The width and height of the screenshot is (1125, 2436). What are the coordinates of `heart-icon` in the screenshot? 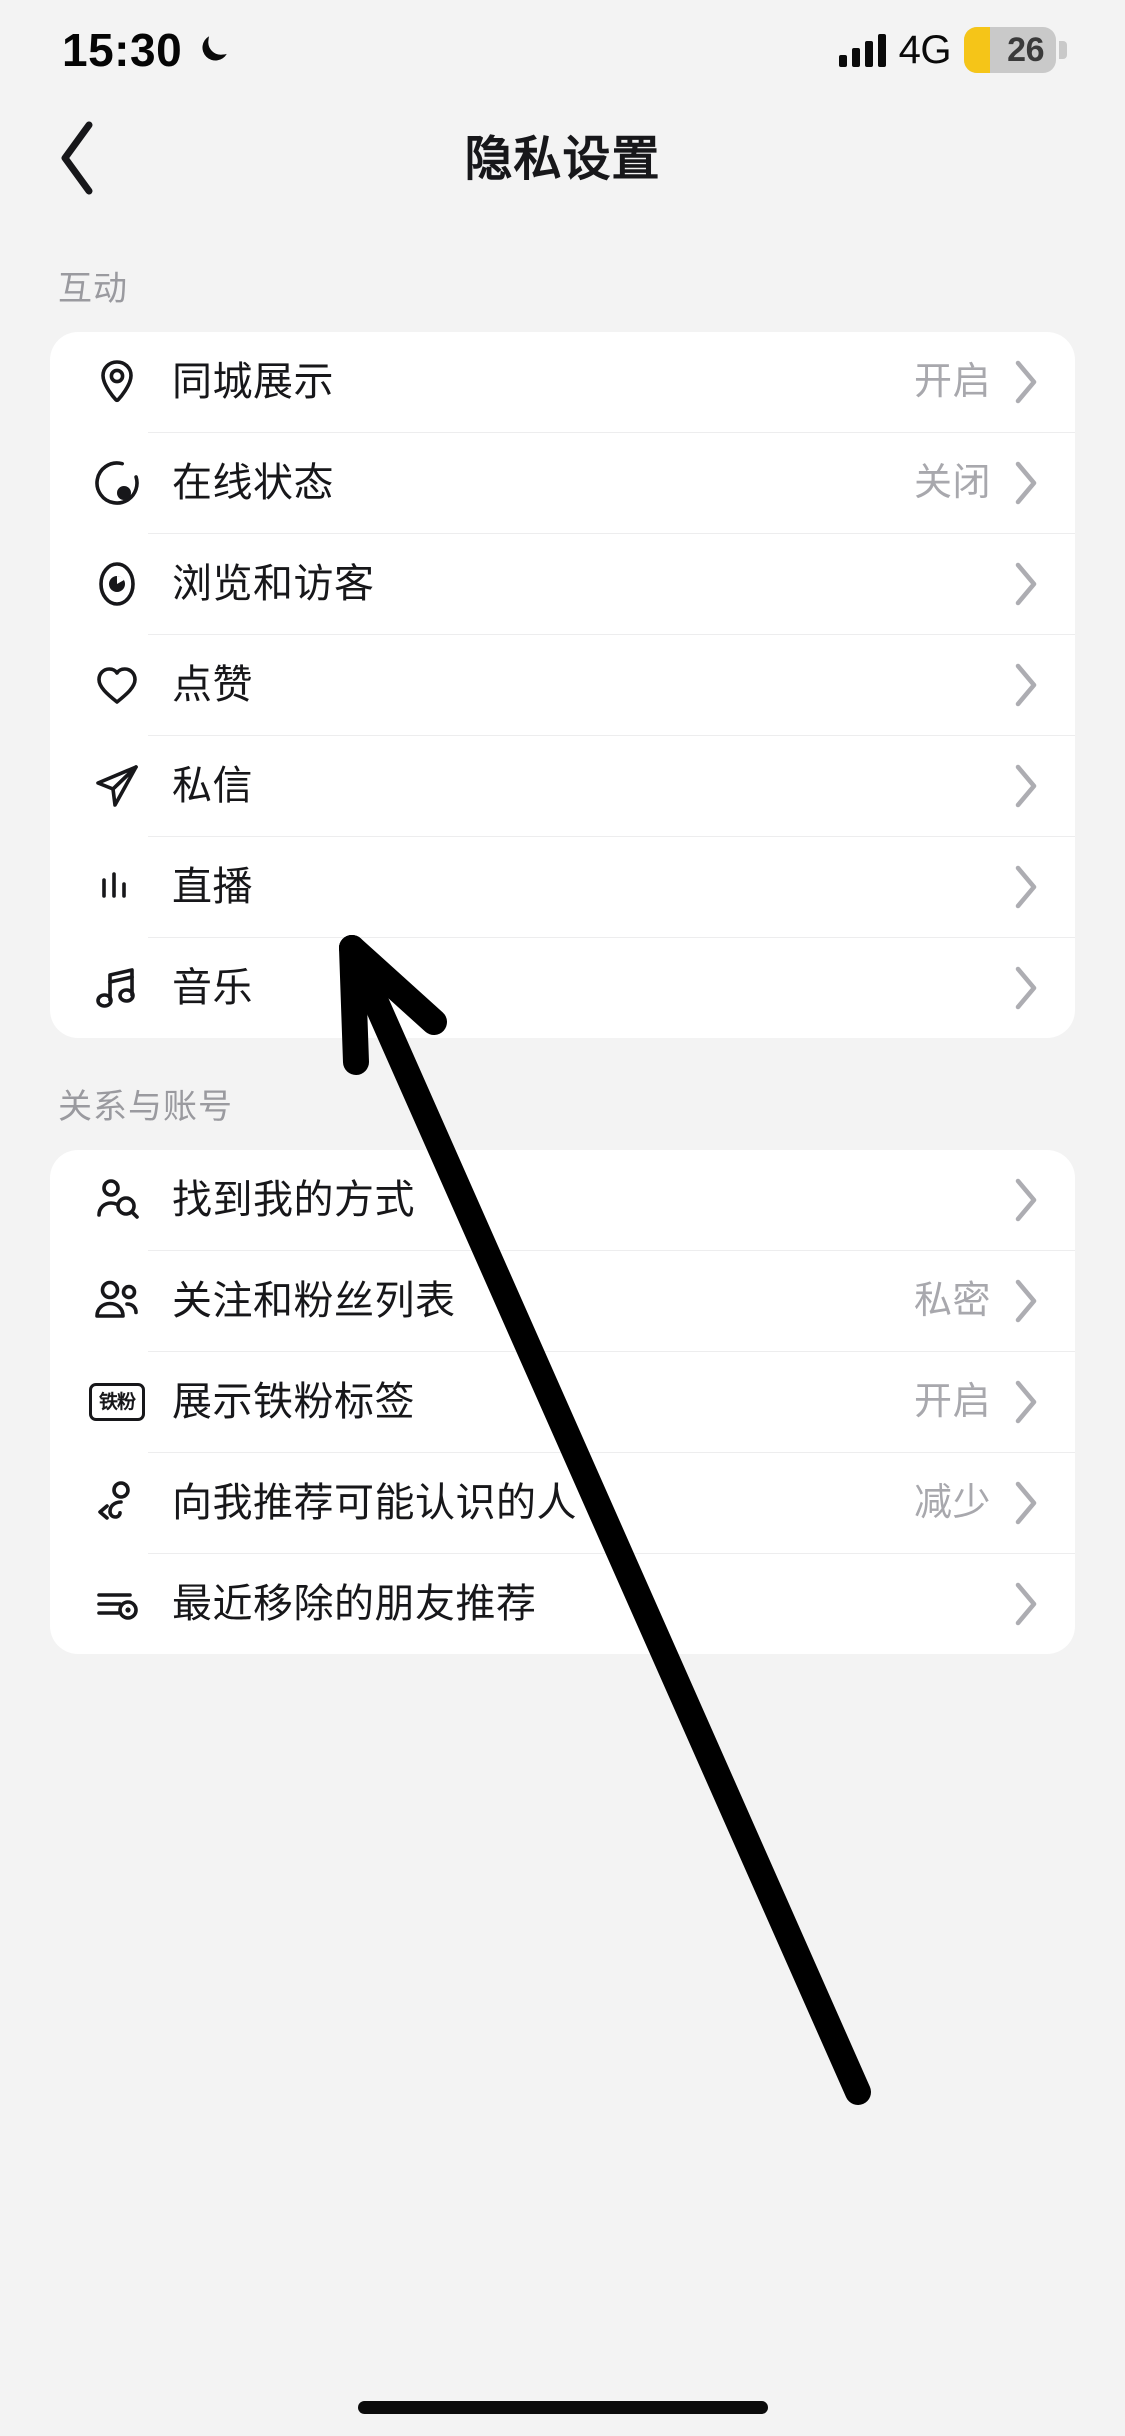 It's located at (117, 685).